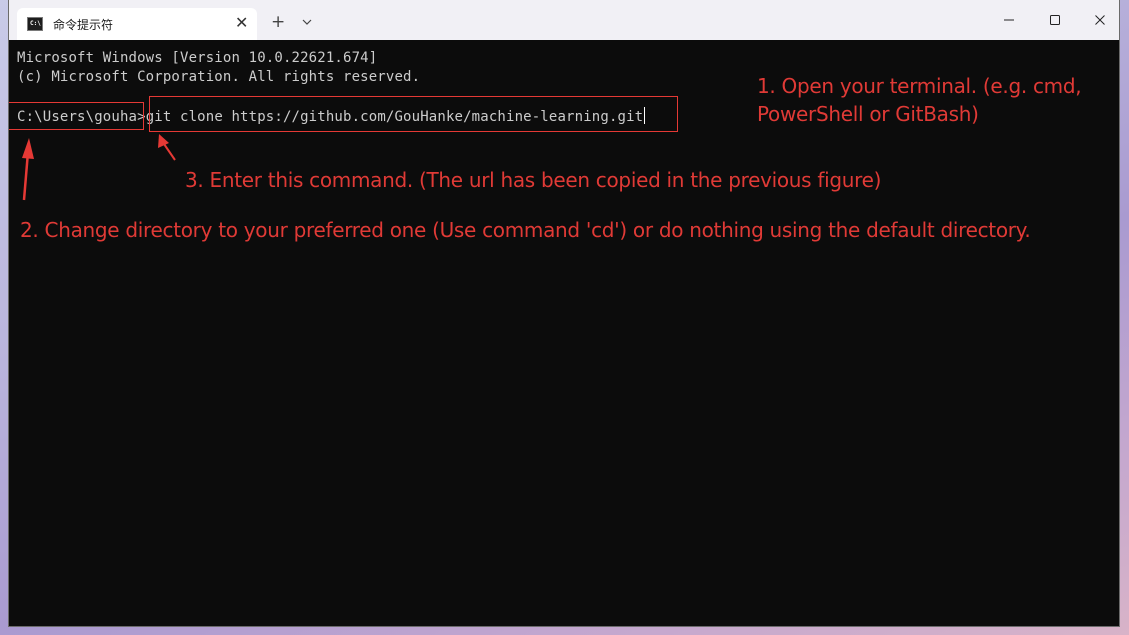 The image size is (1129, 635). Describe the element at coordinates (1055, 21) in the screenshot. I see `maximize-button` at that location.